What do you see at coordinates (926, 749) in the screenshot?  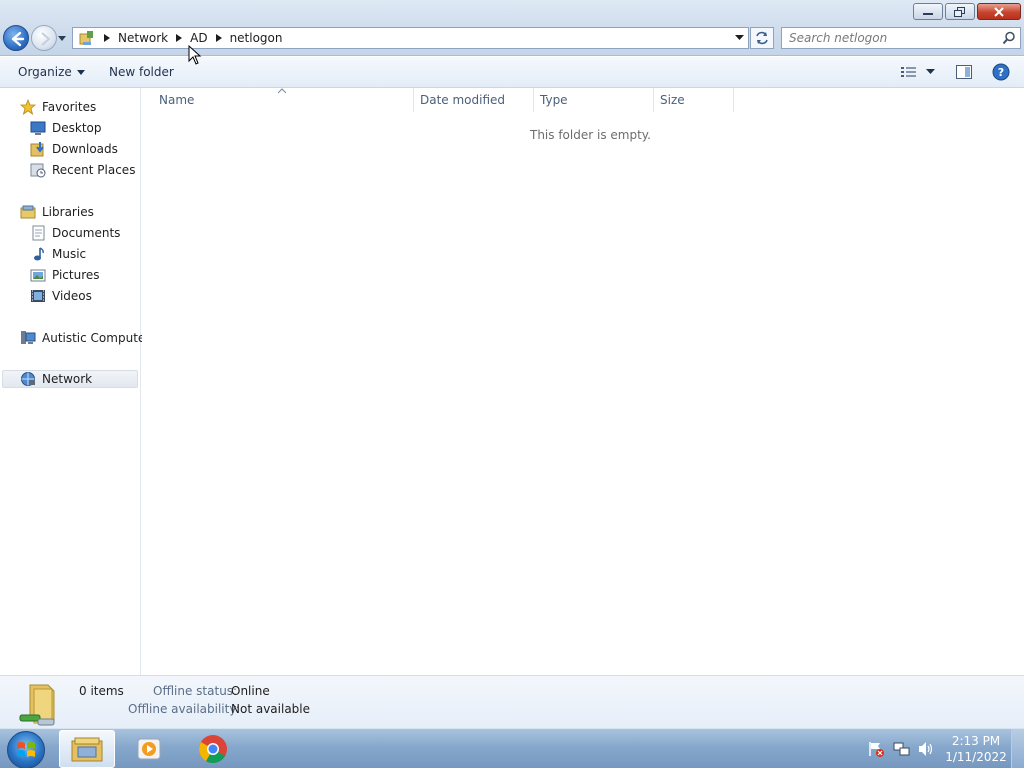 I see `volume-icon` at bounding box center [926, 749].